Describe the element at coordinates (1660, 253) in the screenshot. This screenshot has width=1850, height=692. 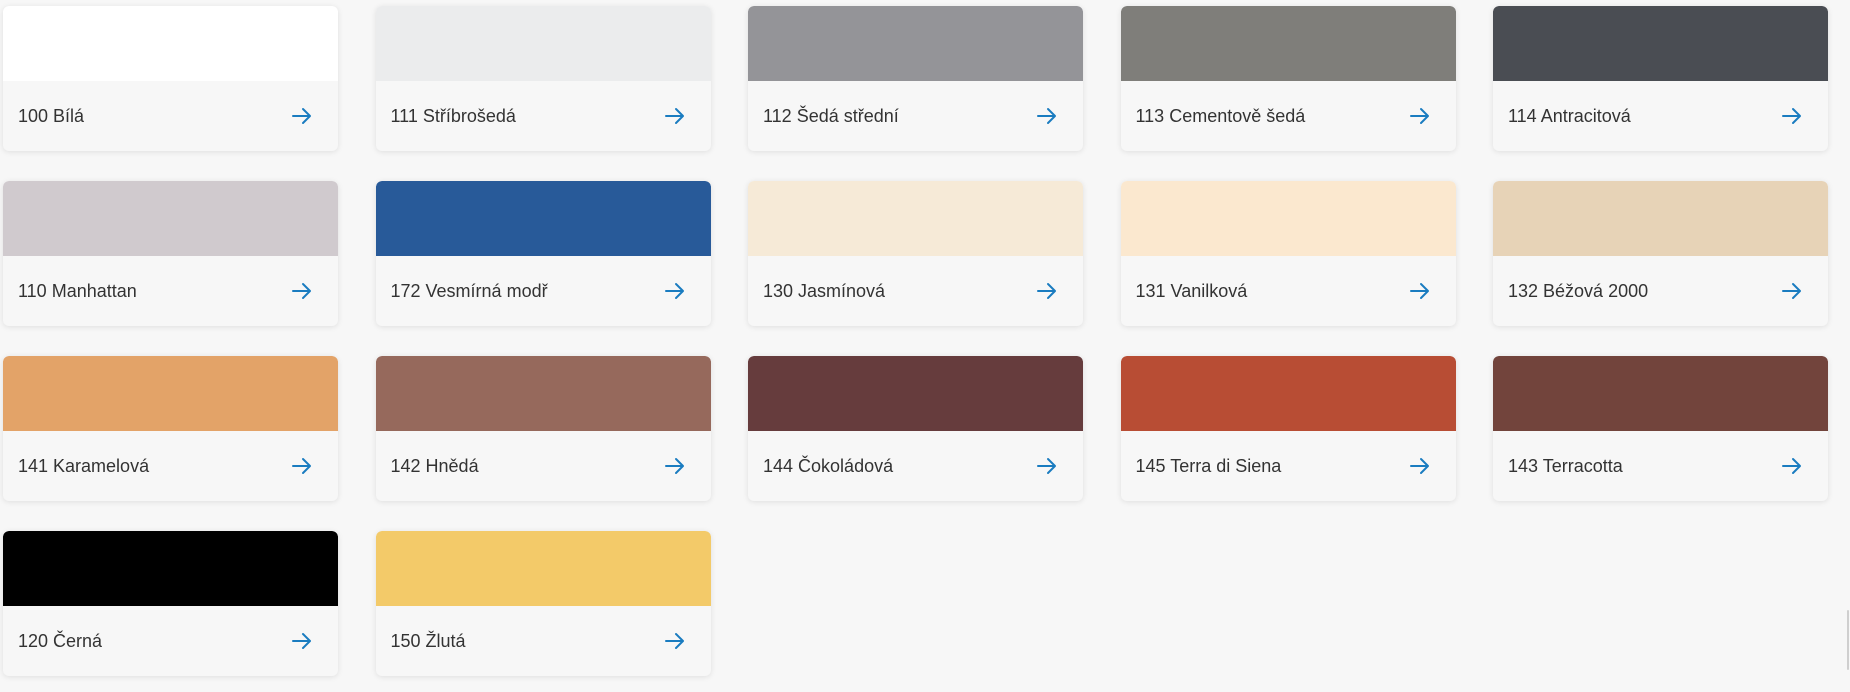
I see `color-card-9: 132 Béžová 2000` at that location.